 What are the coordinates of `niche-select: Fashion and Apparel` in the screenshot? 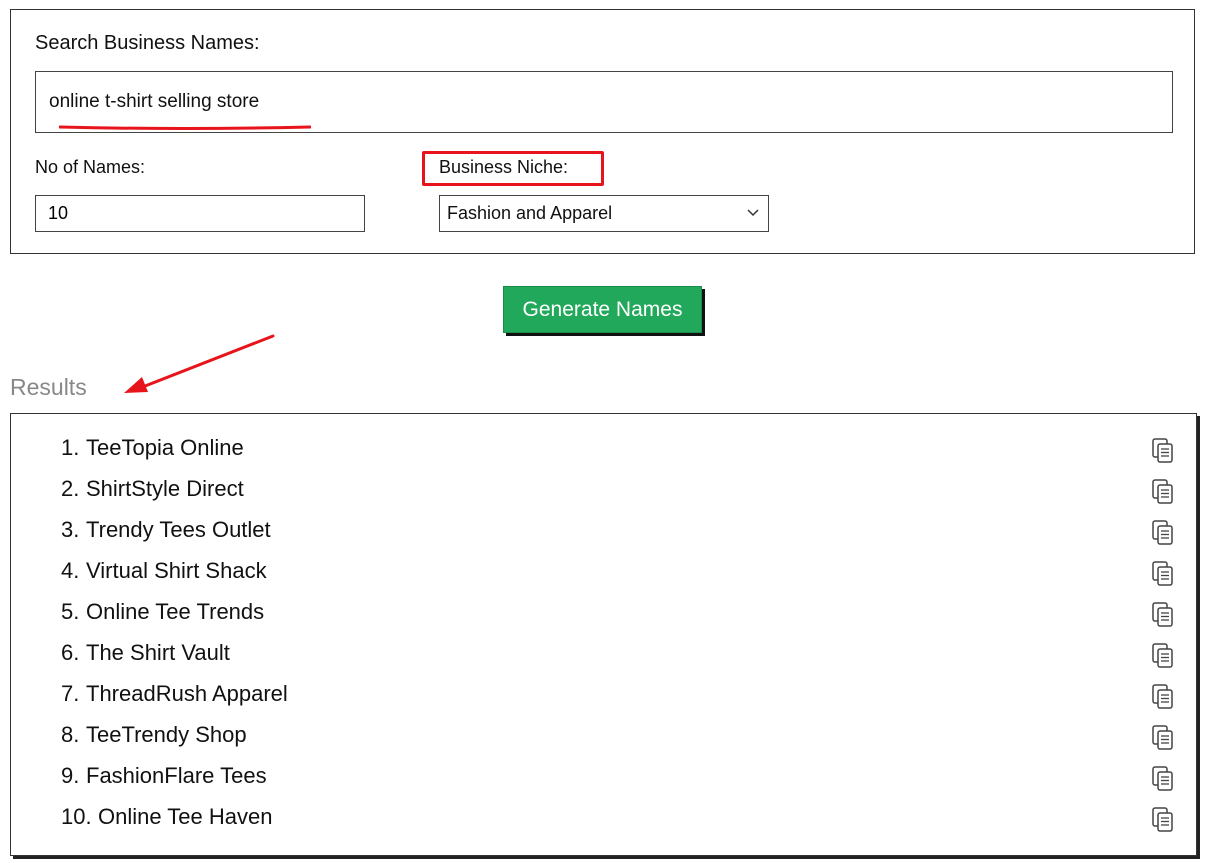 It's located at (604, 213).